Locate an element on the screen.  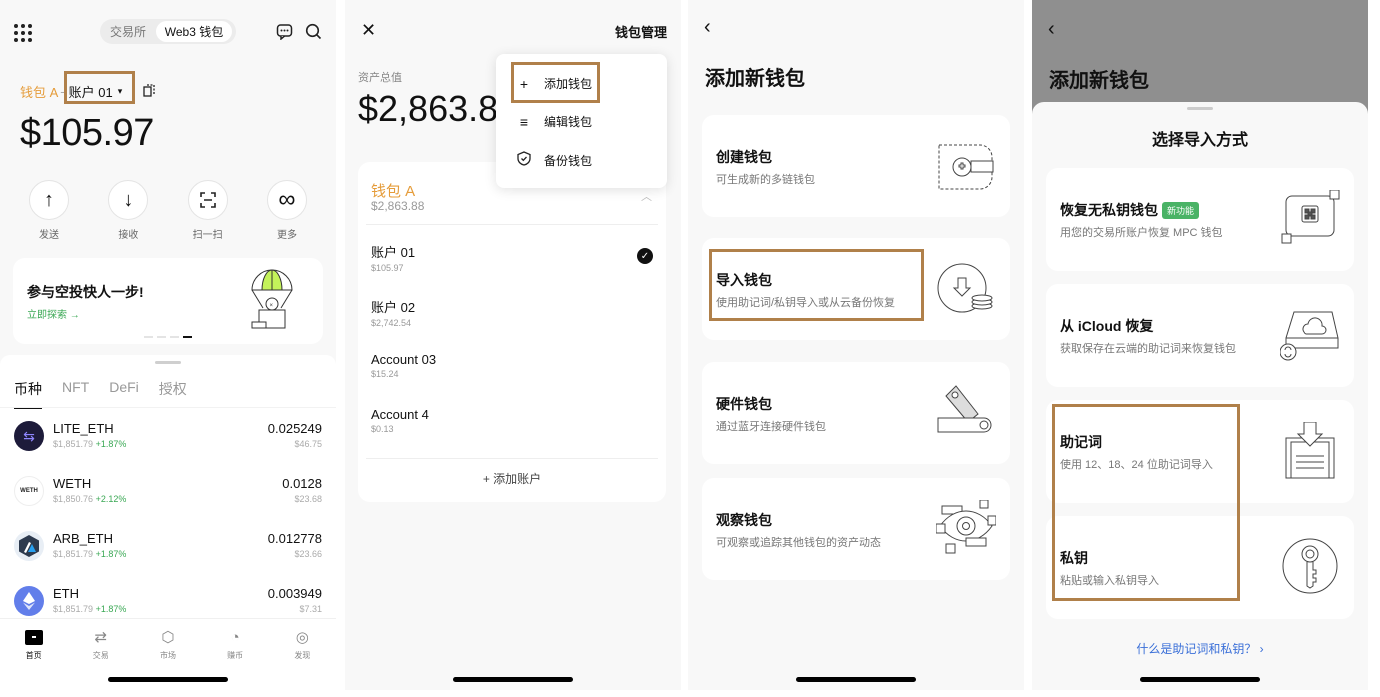
account-selector: 钱包 A - 账户 01 ▾ is located at coordinates (87, 91).